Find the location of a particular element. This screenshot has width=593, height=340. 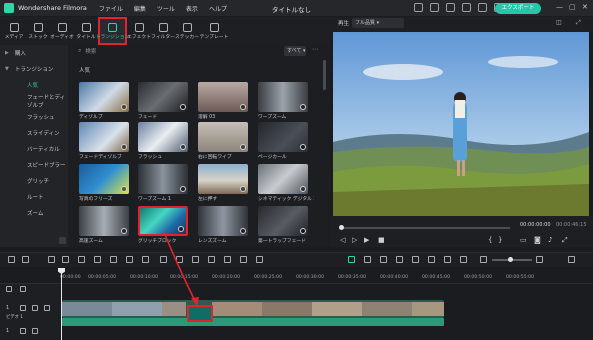

category-vertical: バーティカル is located at coordinates (34, 149).